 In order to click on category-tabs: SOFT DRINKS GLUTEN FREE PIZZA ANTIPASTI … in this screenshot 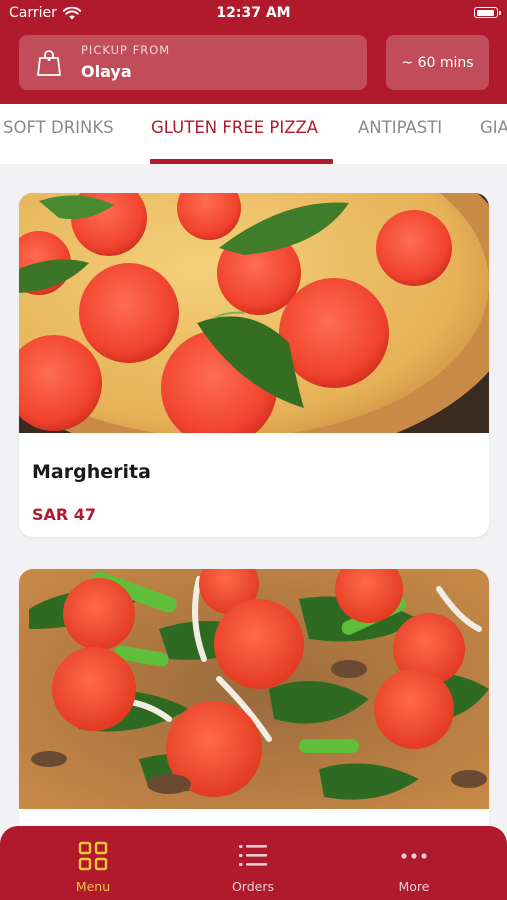, I will do `click(253, 134)`.